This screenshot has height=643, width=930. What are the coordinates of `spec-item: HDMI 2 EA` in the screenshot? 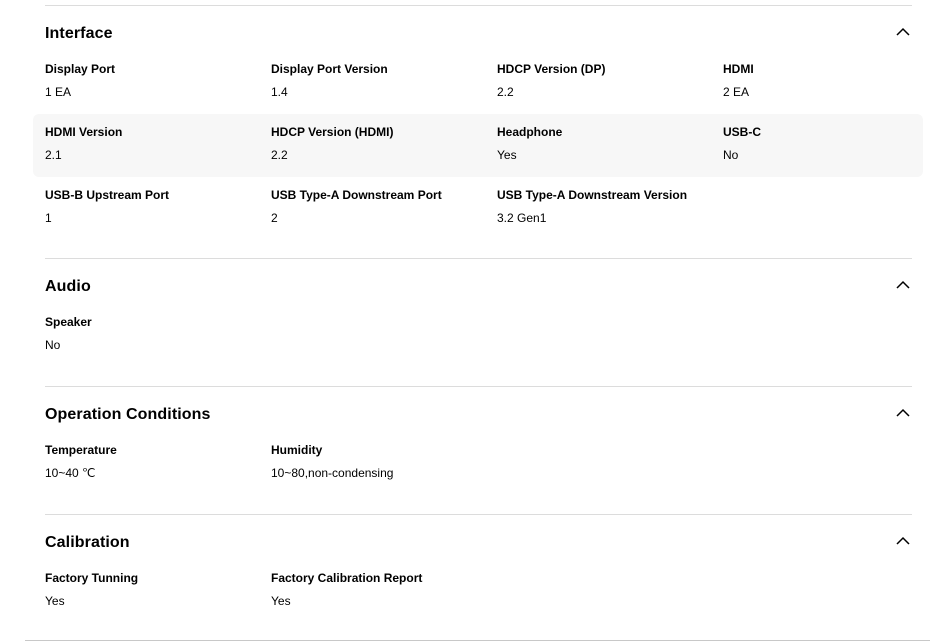 It's located at (826, 82).